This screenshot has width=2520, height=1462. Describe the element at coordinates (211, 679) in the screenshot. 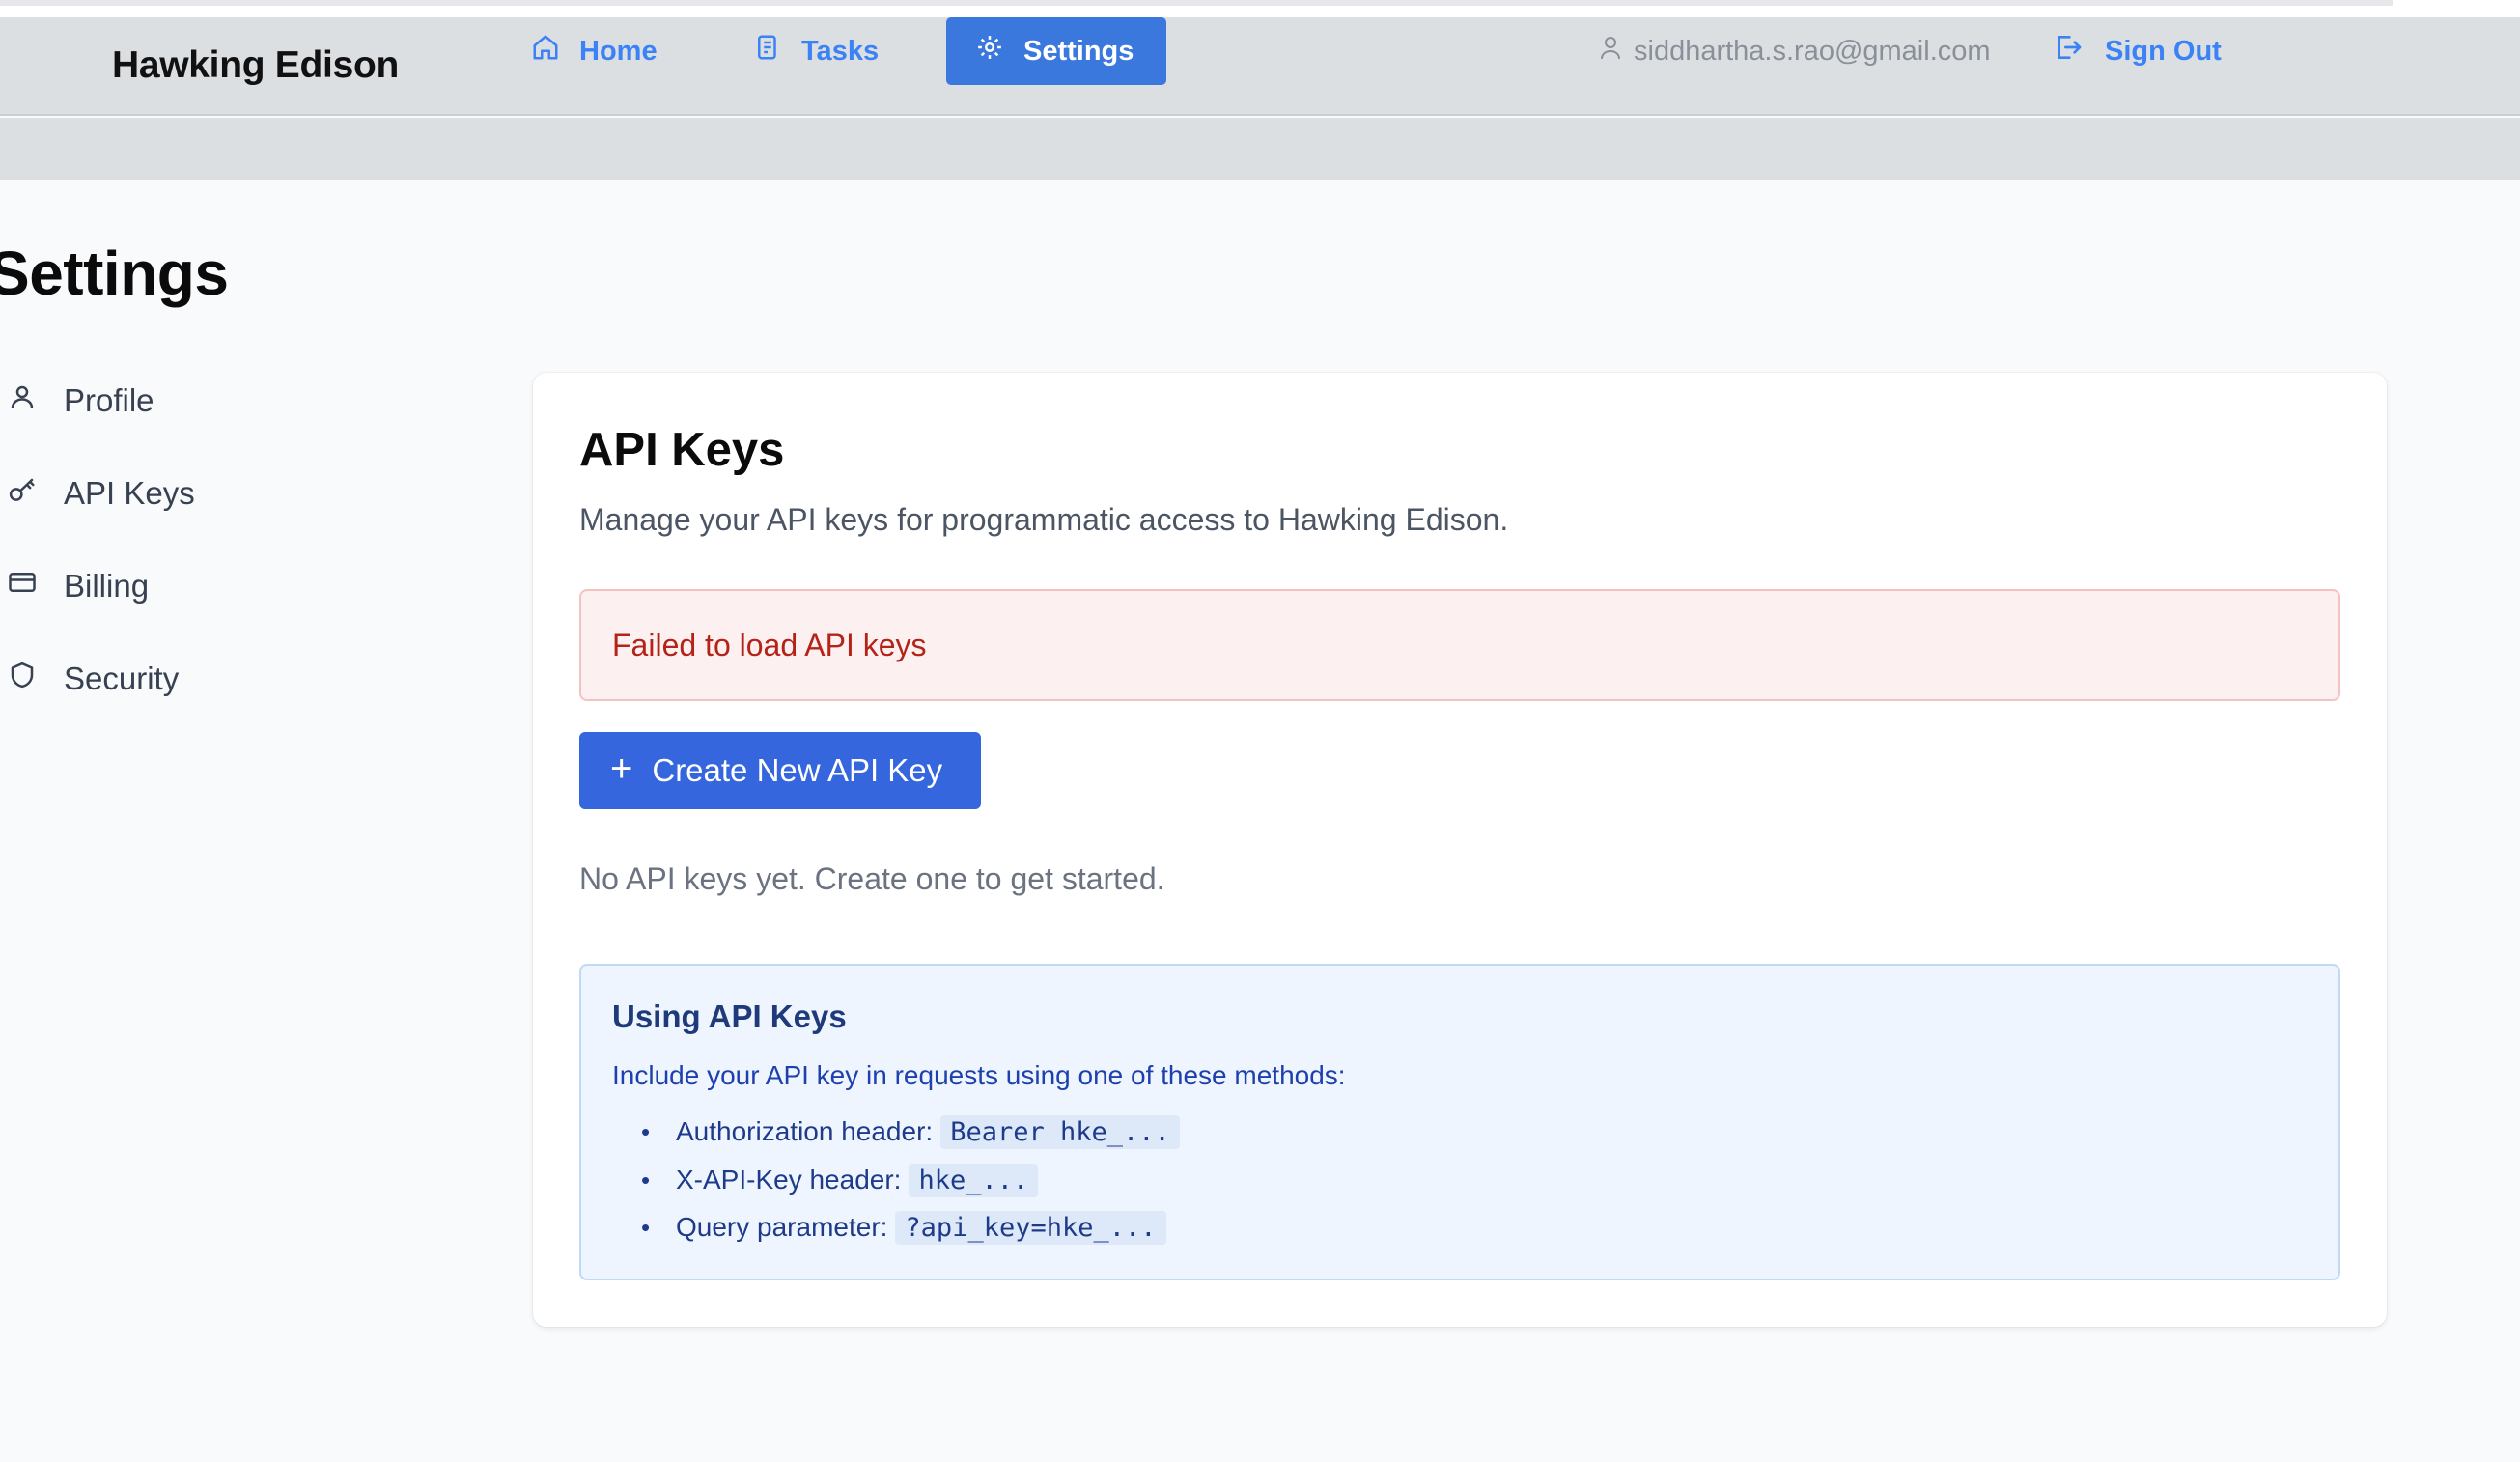

I see `sidebar-item-security: Security` at that location.